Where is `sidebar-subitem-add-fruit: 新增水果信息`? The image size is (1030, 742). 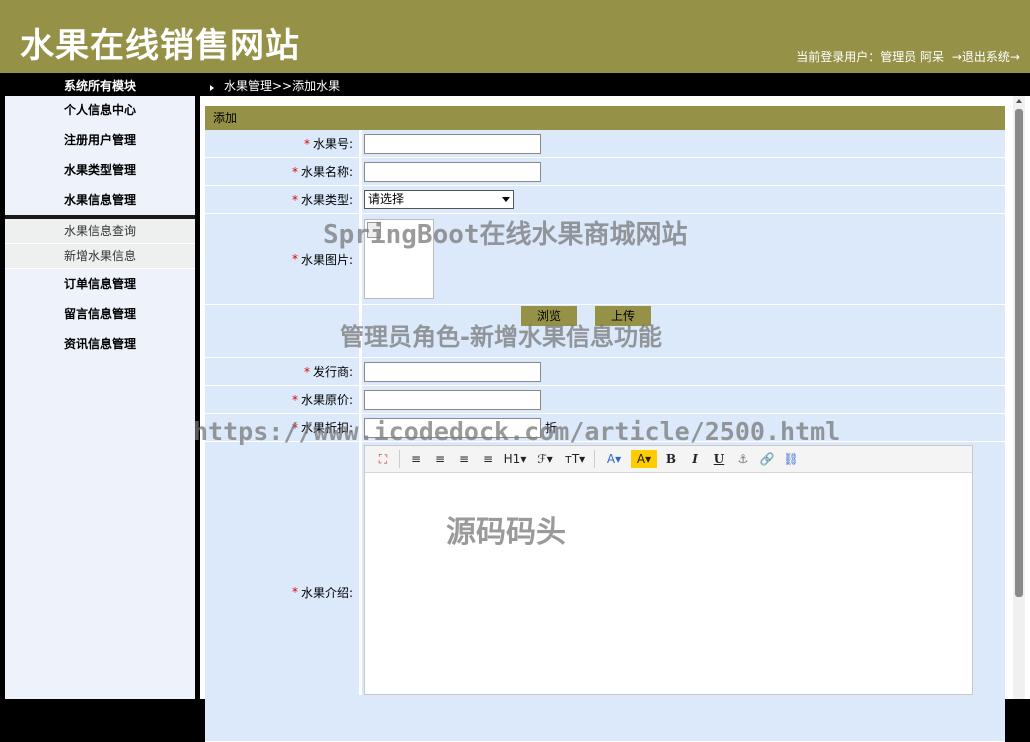
sidebar-subitem-add-fruit: 新增水果信息 is located at coordinates (100, 256).